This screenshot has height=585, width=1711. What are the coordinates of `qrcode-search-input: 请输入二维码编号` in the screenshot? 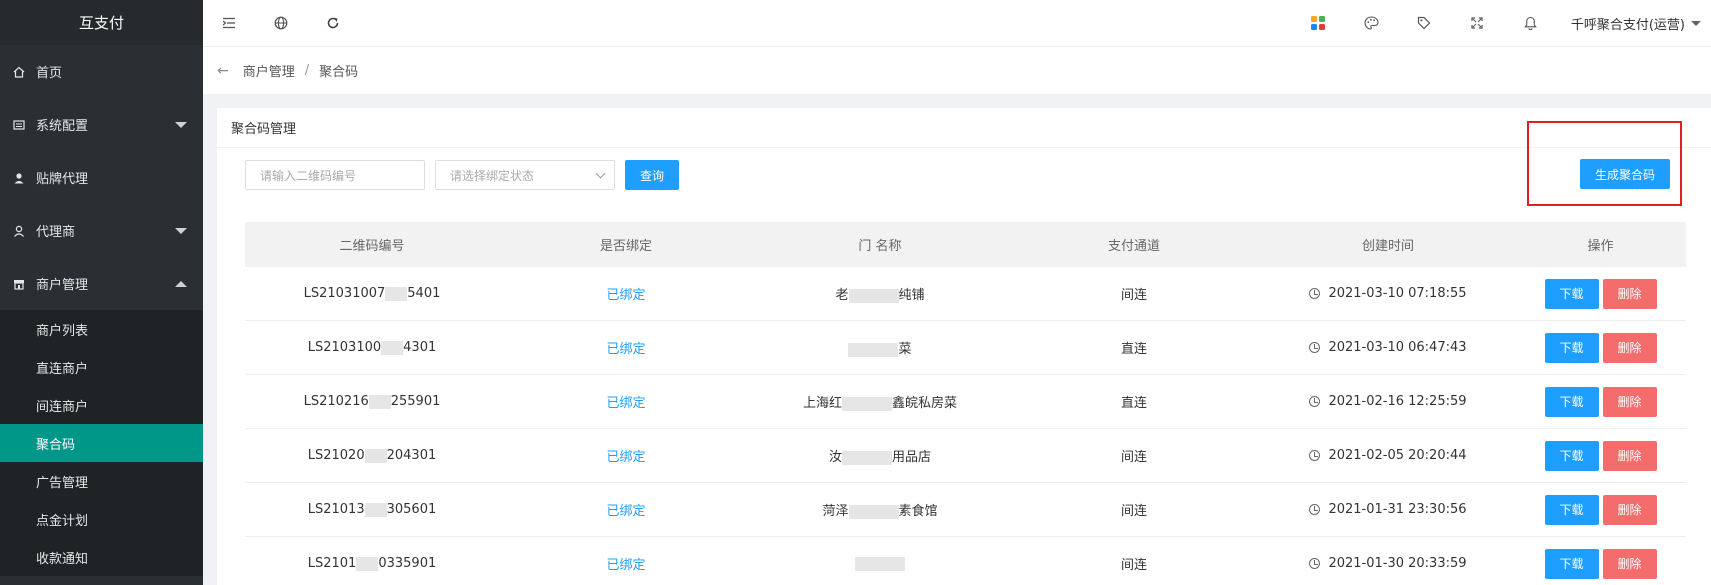 It's located at (335, 175).